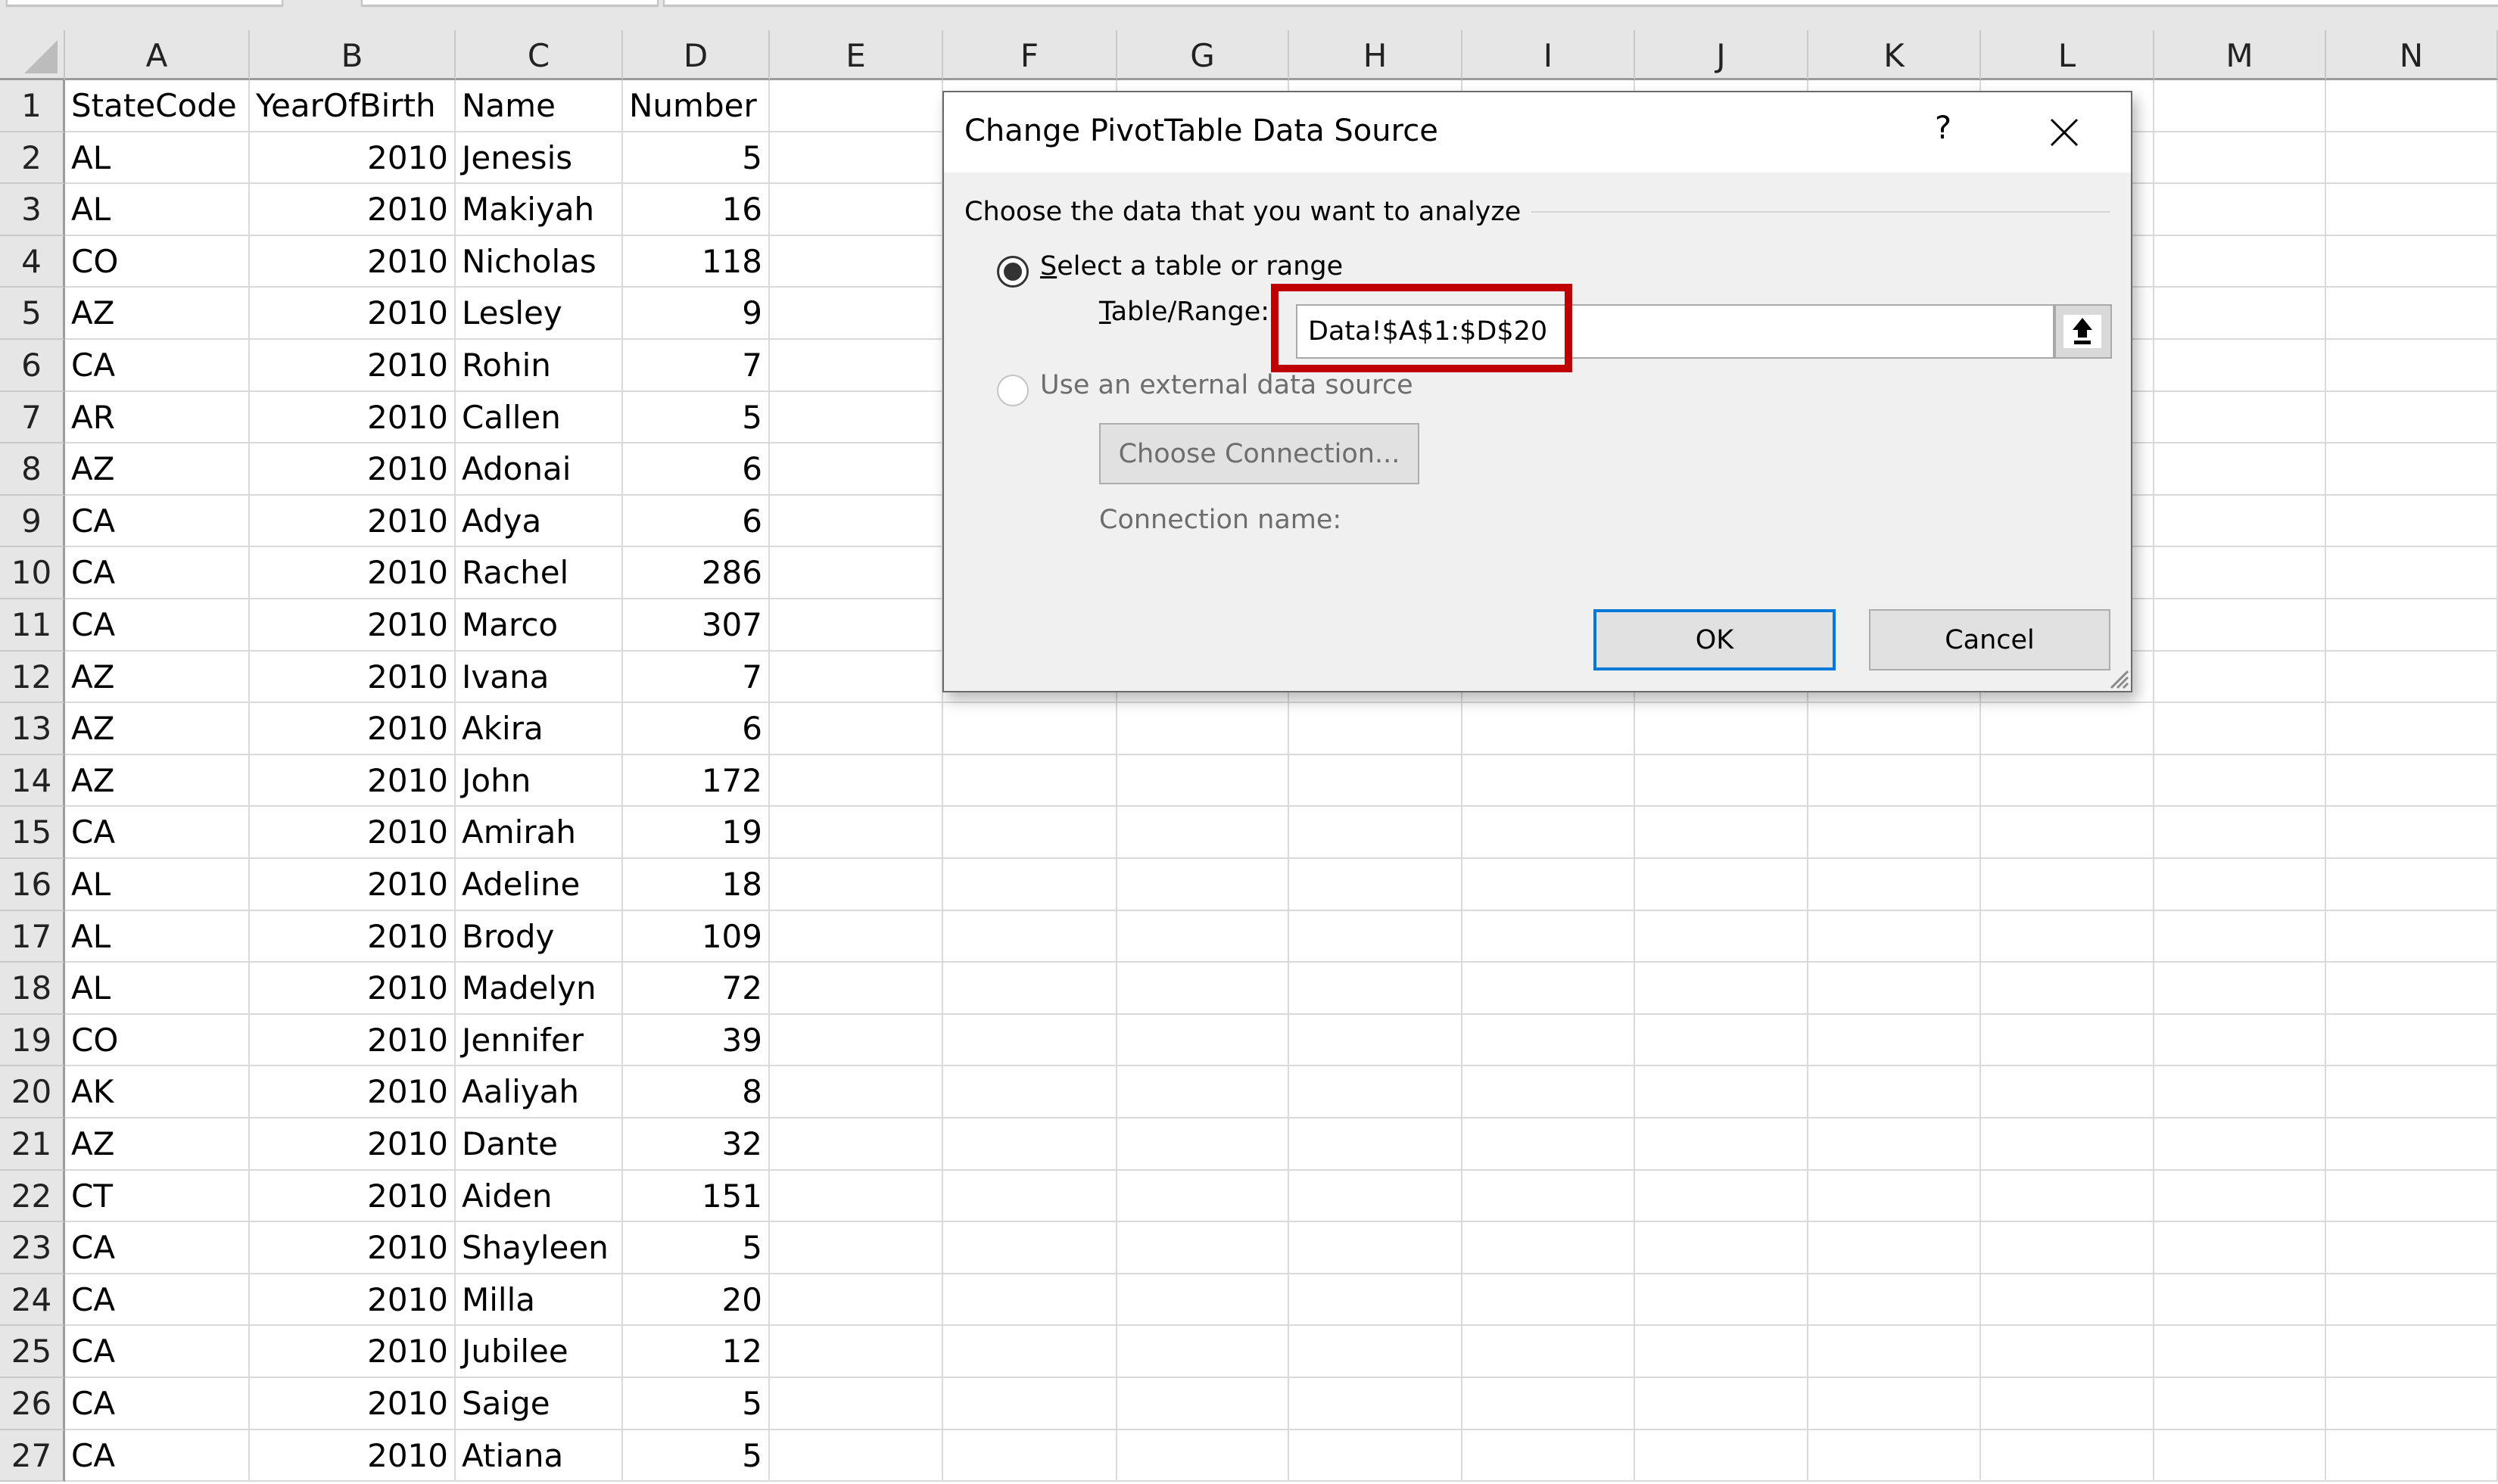  Describe the element at coordinates (1894, 1040) in the screenshot. I see `cell-k19` at that location.